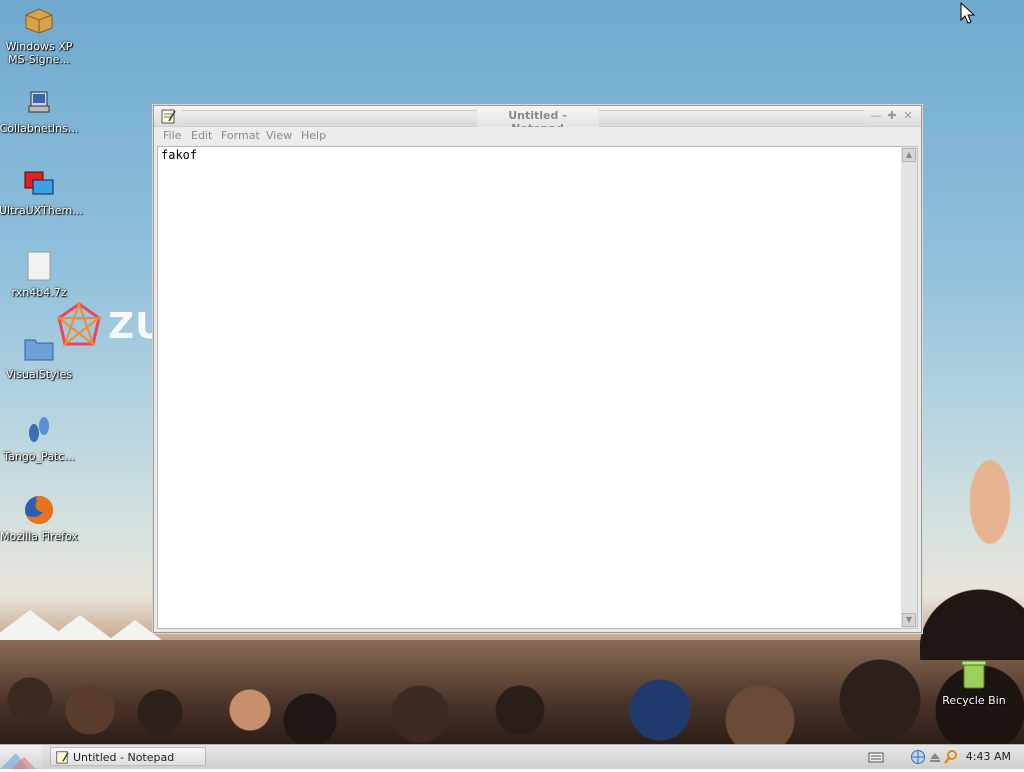 The width and height of the screenshot is (1024, 772). What do you see at coordinates (935, 757) in the screenshot?
I see `eject-icon` at bounding box center [935, 757].